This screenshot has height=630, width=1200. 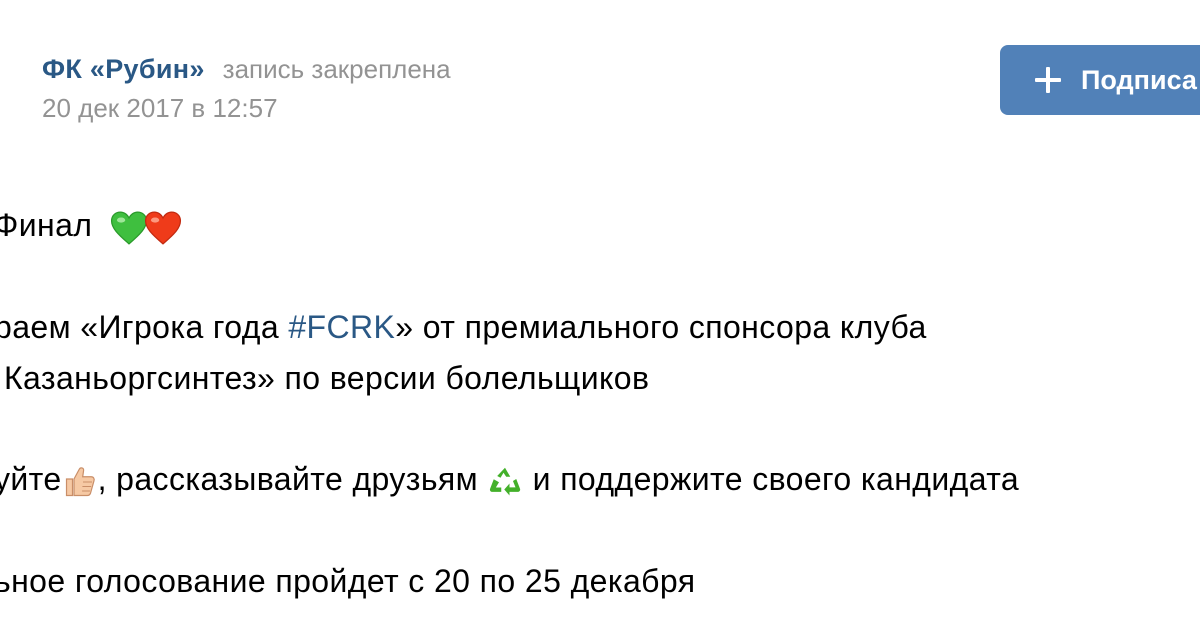 What do you see at coordinates (1139, 79) in the screenshot?
I see `subscribe-label: Подписа` at bounding box center [1139, 79].